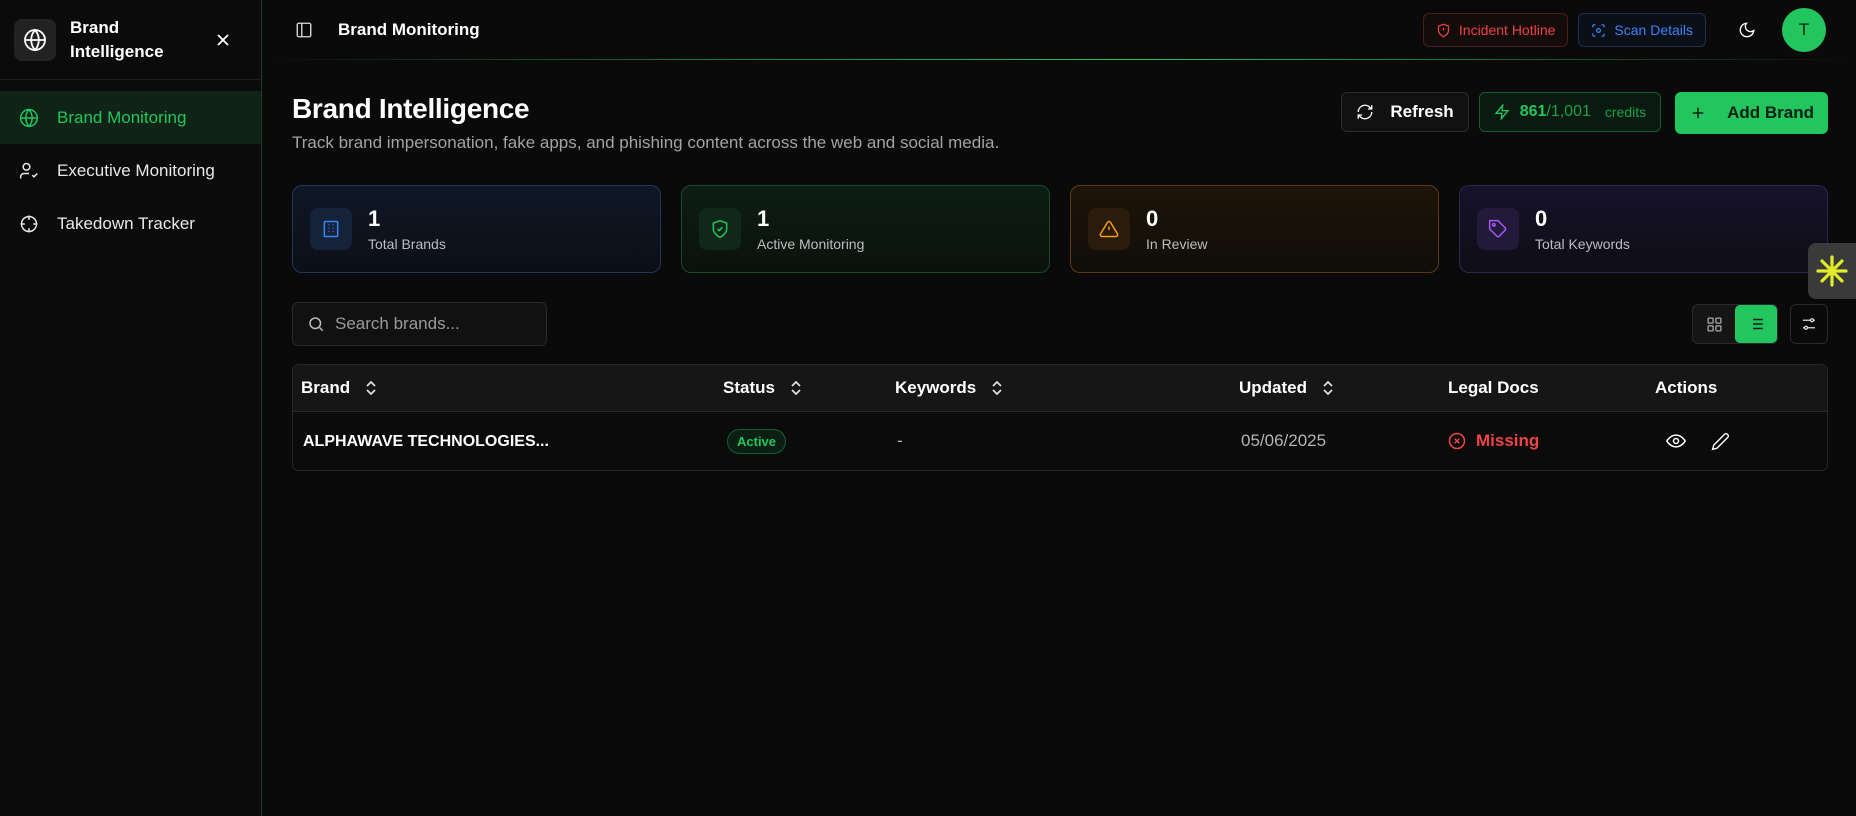 Image resolution: width=1856 pixels, height=816 pixels. I want to click on refresh-button: Refresh, so click(1405, 112).